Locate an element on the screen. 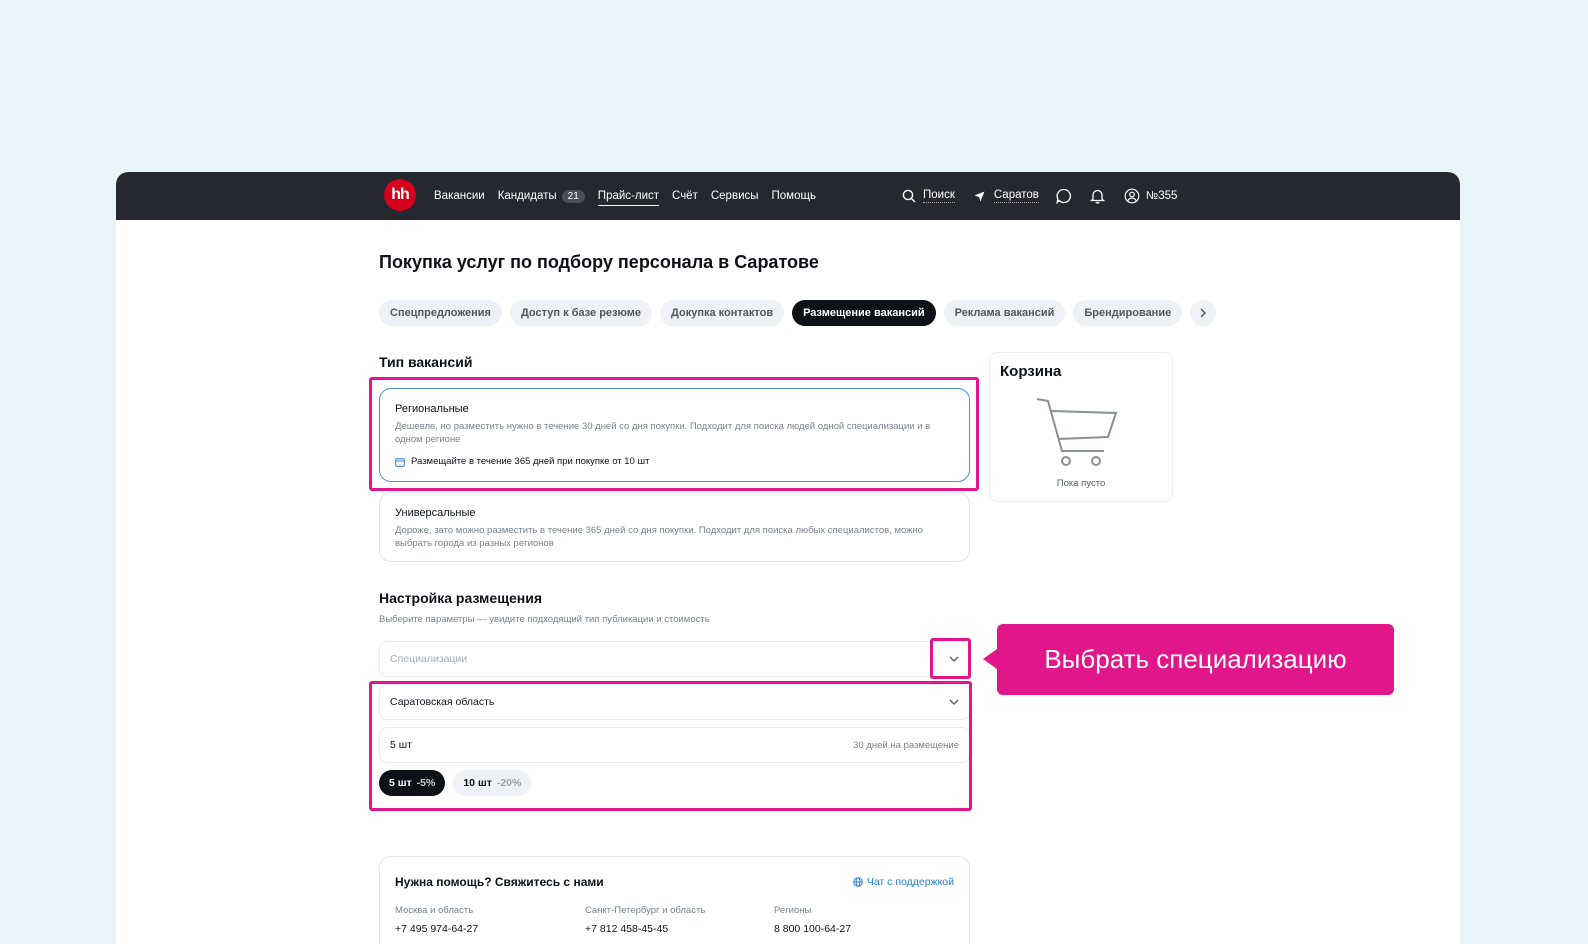 This screenshot has width=1588, height=944. shopping-cart-icon is located at coordinates (1077, 432).